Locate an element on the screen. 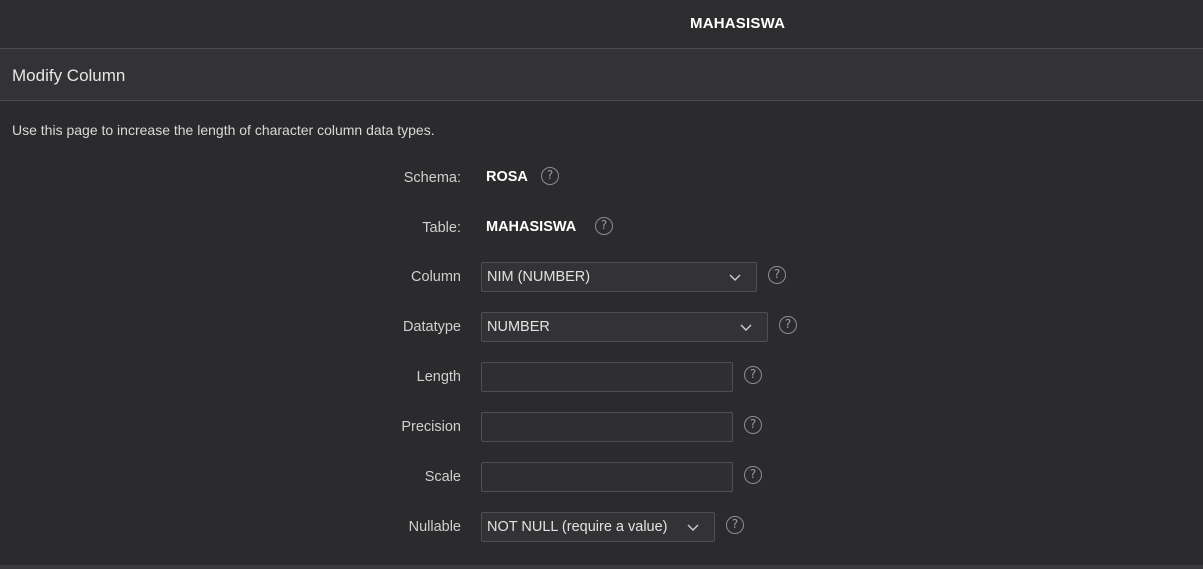 This screenshot has height=569, width=1203. nullable-label: Nullable is located at coordinates (434, 527).